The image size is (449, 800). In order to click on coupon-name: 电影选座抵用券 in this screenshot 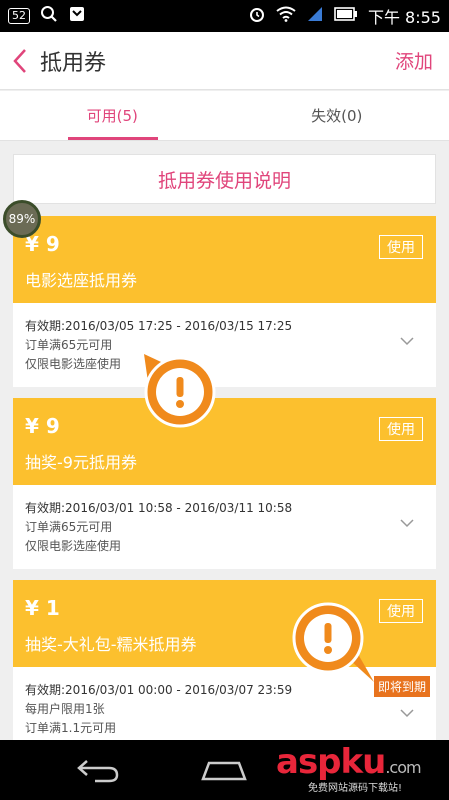, I will do `click(81, 280)`.